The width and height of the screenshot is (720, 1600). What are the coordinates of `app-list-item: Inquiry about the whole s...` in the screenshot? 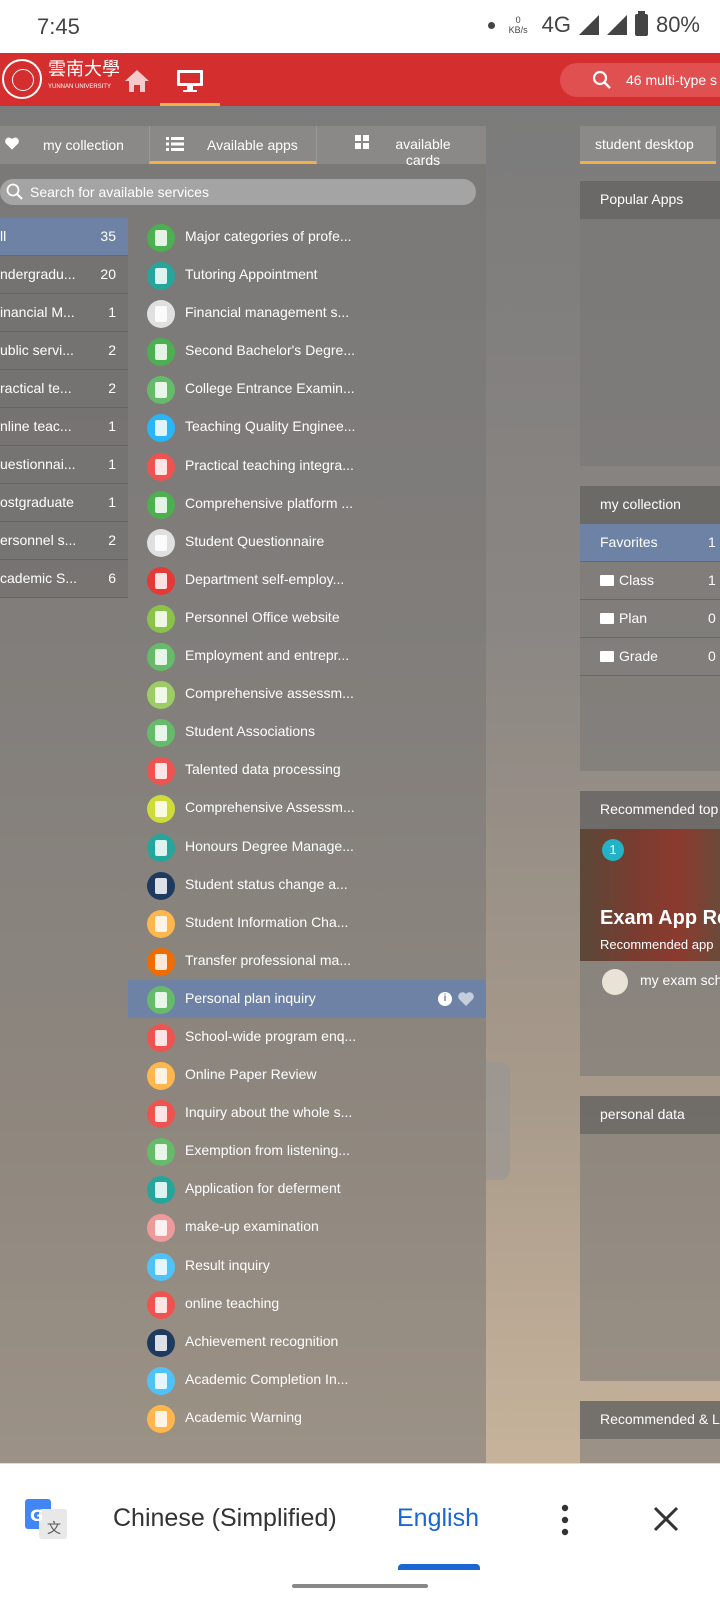 It's located at (307, 1113).